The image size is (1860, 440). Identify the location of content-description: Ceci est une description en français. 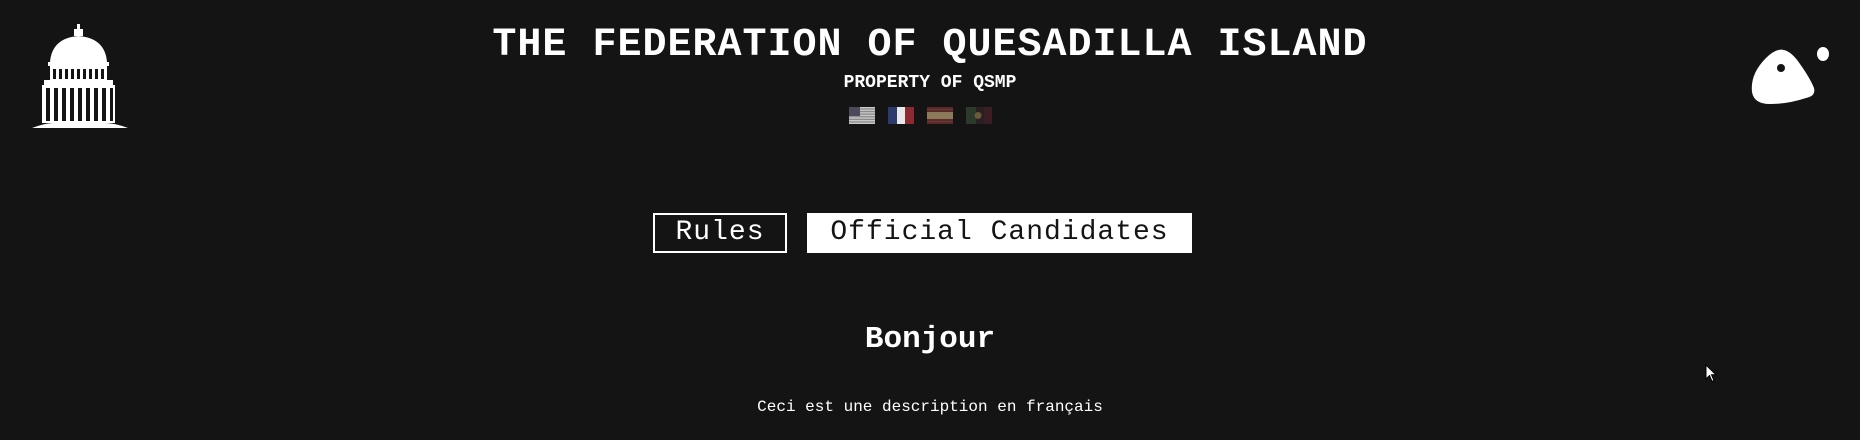
(930, 407).